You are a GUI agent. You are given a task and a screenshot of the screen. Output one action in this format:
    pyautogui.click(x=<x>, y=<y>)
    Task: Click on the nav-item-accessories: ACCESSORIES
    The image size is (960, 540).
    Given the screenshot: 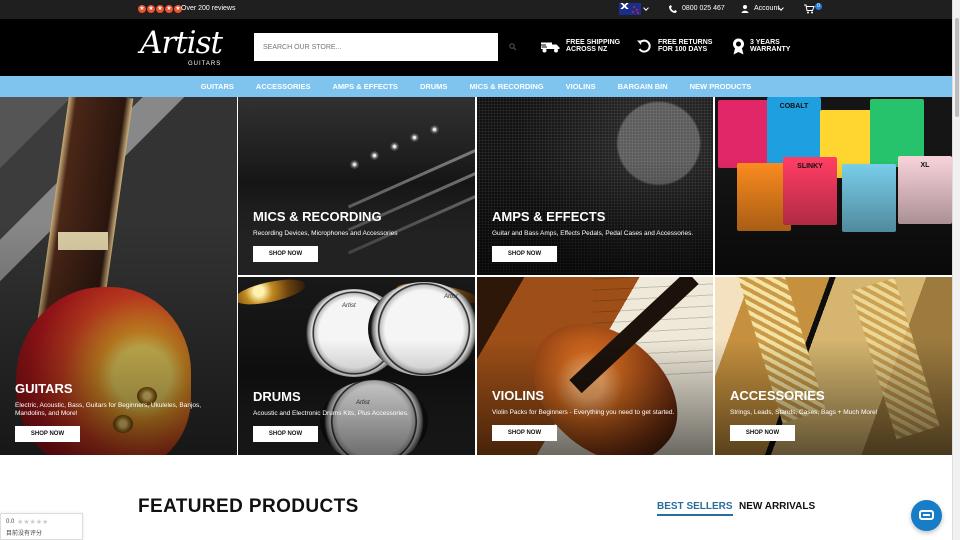 What is the action you would take?
    pyautogui.click(x=283, y=86)
    